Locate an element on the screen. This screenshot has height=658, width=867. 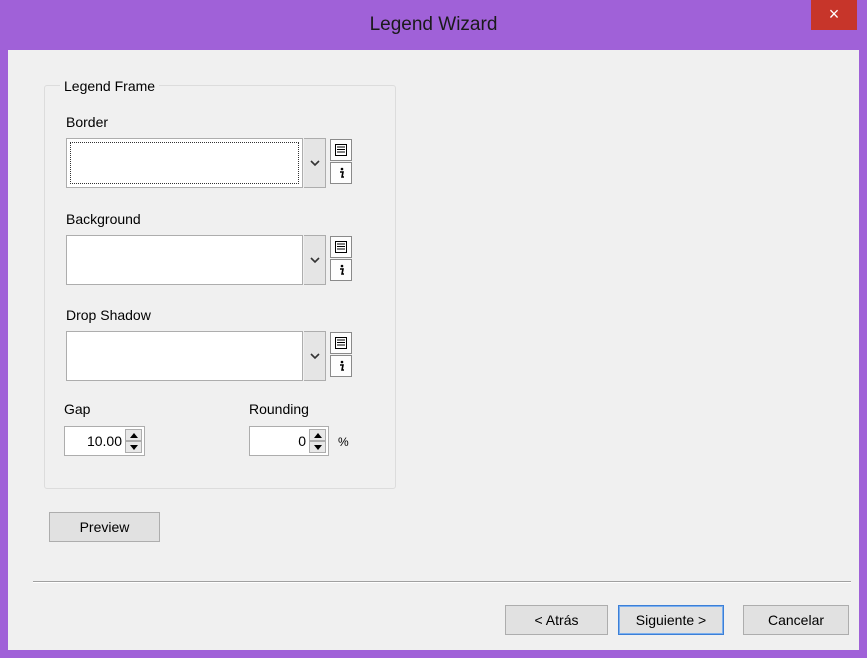
gap-up-button is located at coordinates (133, 435).